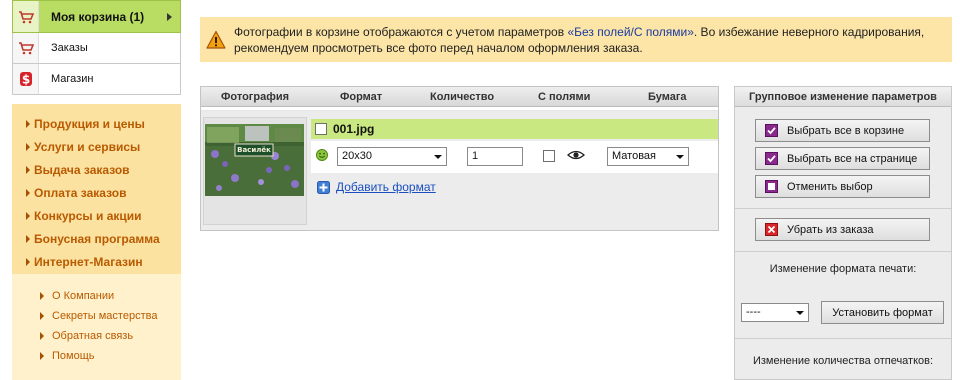  I want to click on preview-eye-icon, so click(576, 155).